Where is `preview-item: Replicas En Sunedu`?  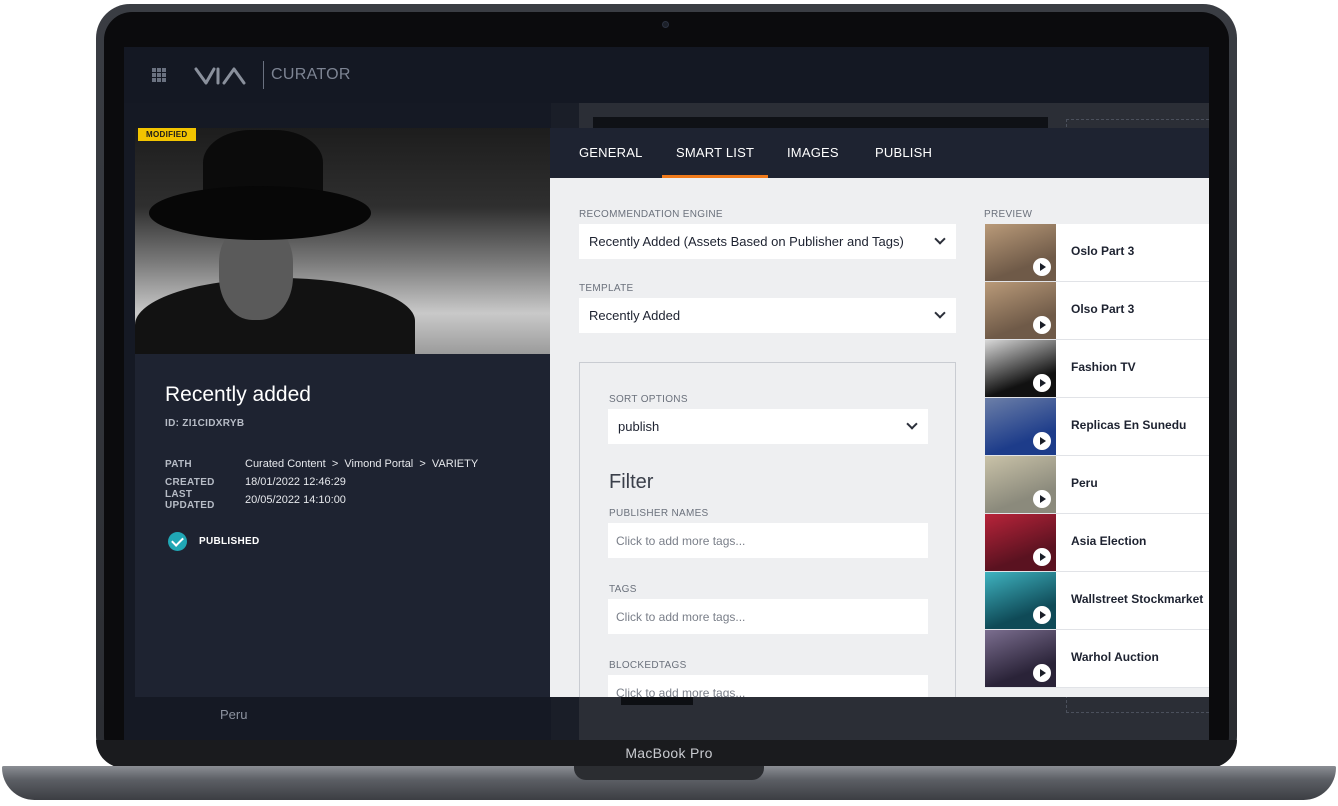
preview-item: Replicas En Sunedu is located at coordinates (1097, 427).